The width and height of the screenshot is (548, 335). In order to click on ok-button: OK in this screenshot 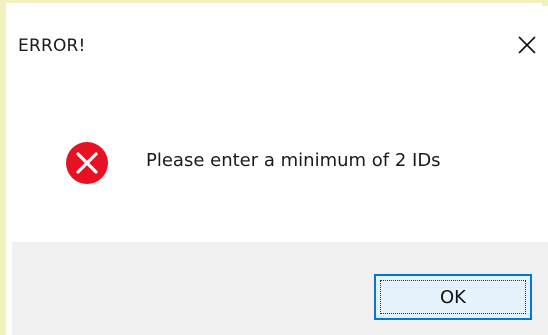, I will do `click(453, 297)`.